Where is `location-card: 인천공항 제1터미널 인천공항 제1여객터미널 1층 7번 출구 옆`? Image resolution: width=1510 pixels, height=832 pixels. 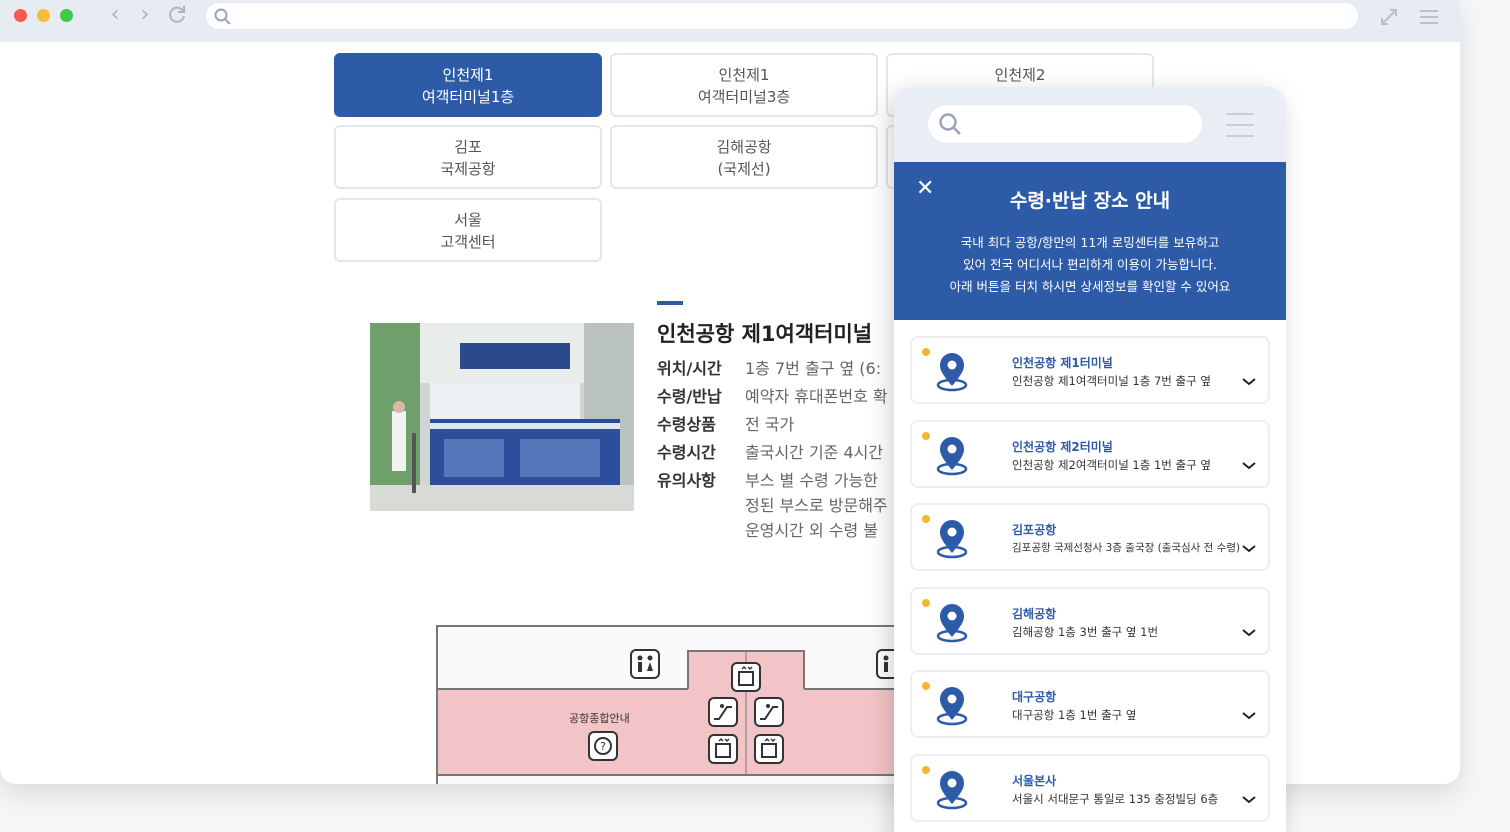 location-card: 인천공항 제1터미널 인천공항 제1여객터미널 1층 7번 출구 옆 is located at coordinates (1090, 370).